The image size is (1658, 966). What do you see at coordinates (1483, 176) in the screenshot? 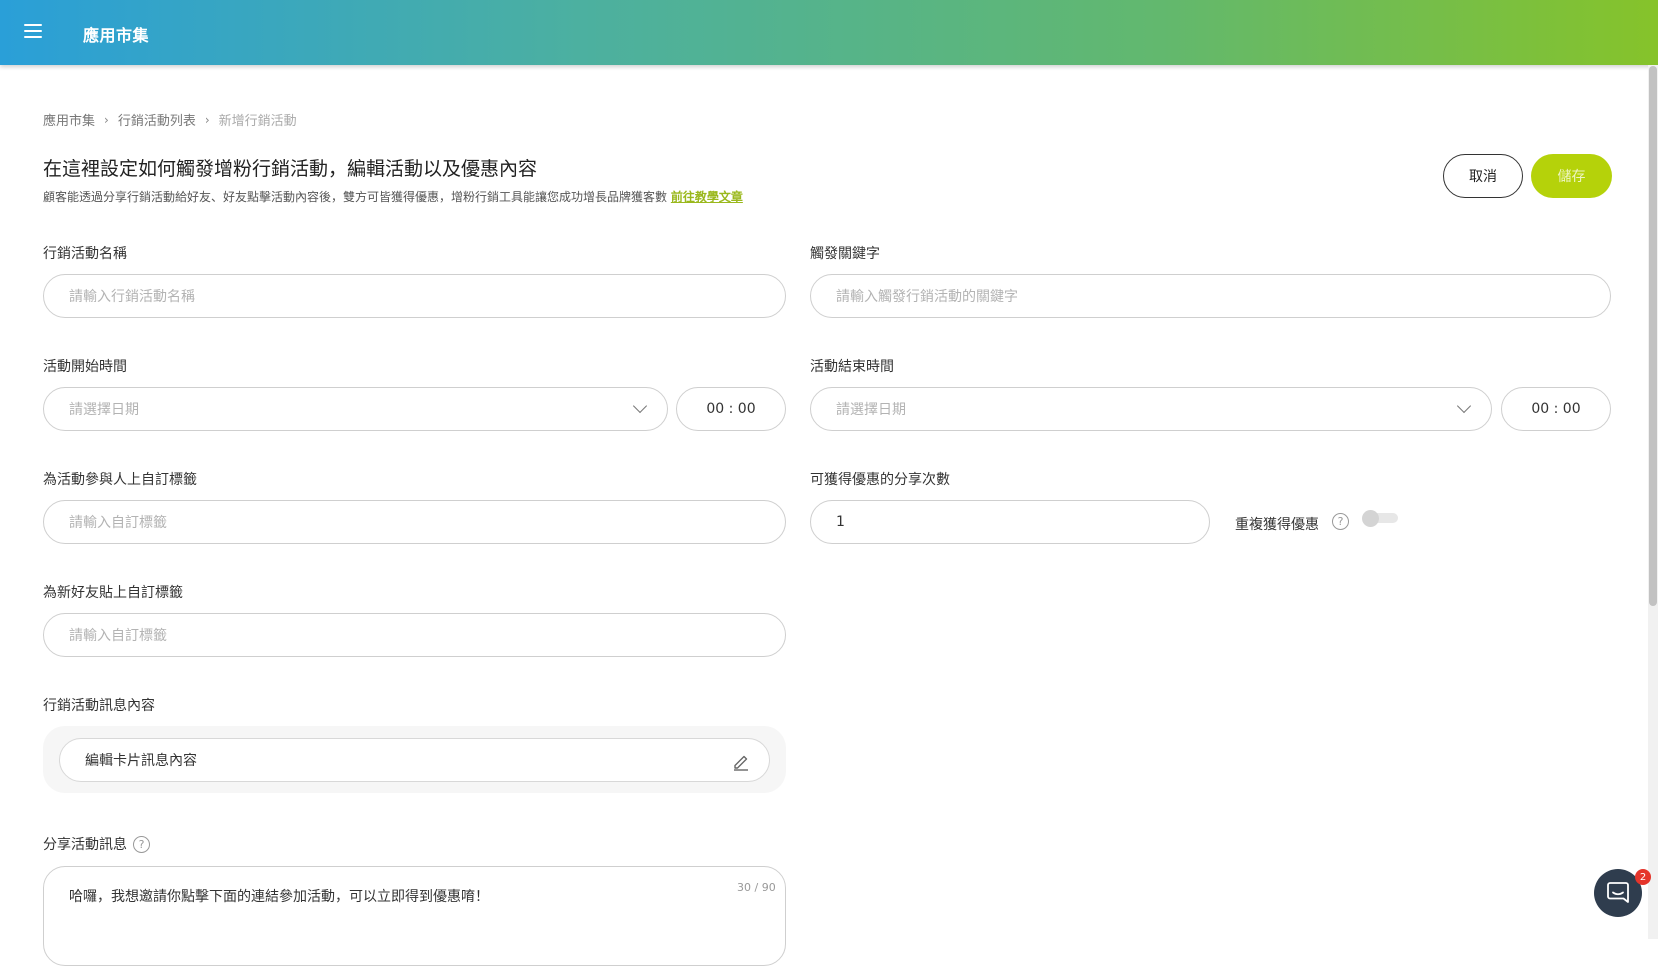
I see `cancel-button: 取消` at bounding box center [1483, 176].